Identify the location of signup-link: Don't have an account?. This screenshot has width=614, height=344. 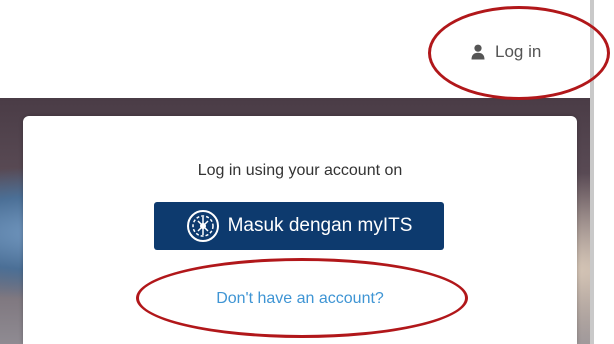
(300, 299).